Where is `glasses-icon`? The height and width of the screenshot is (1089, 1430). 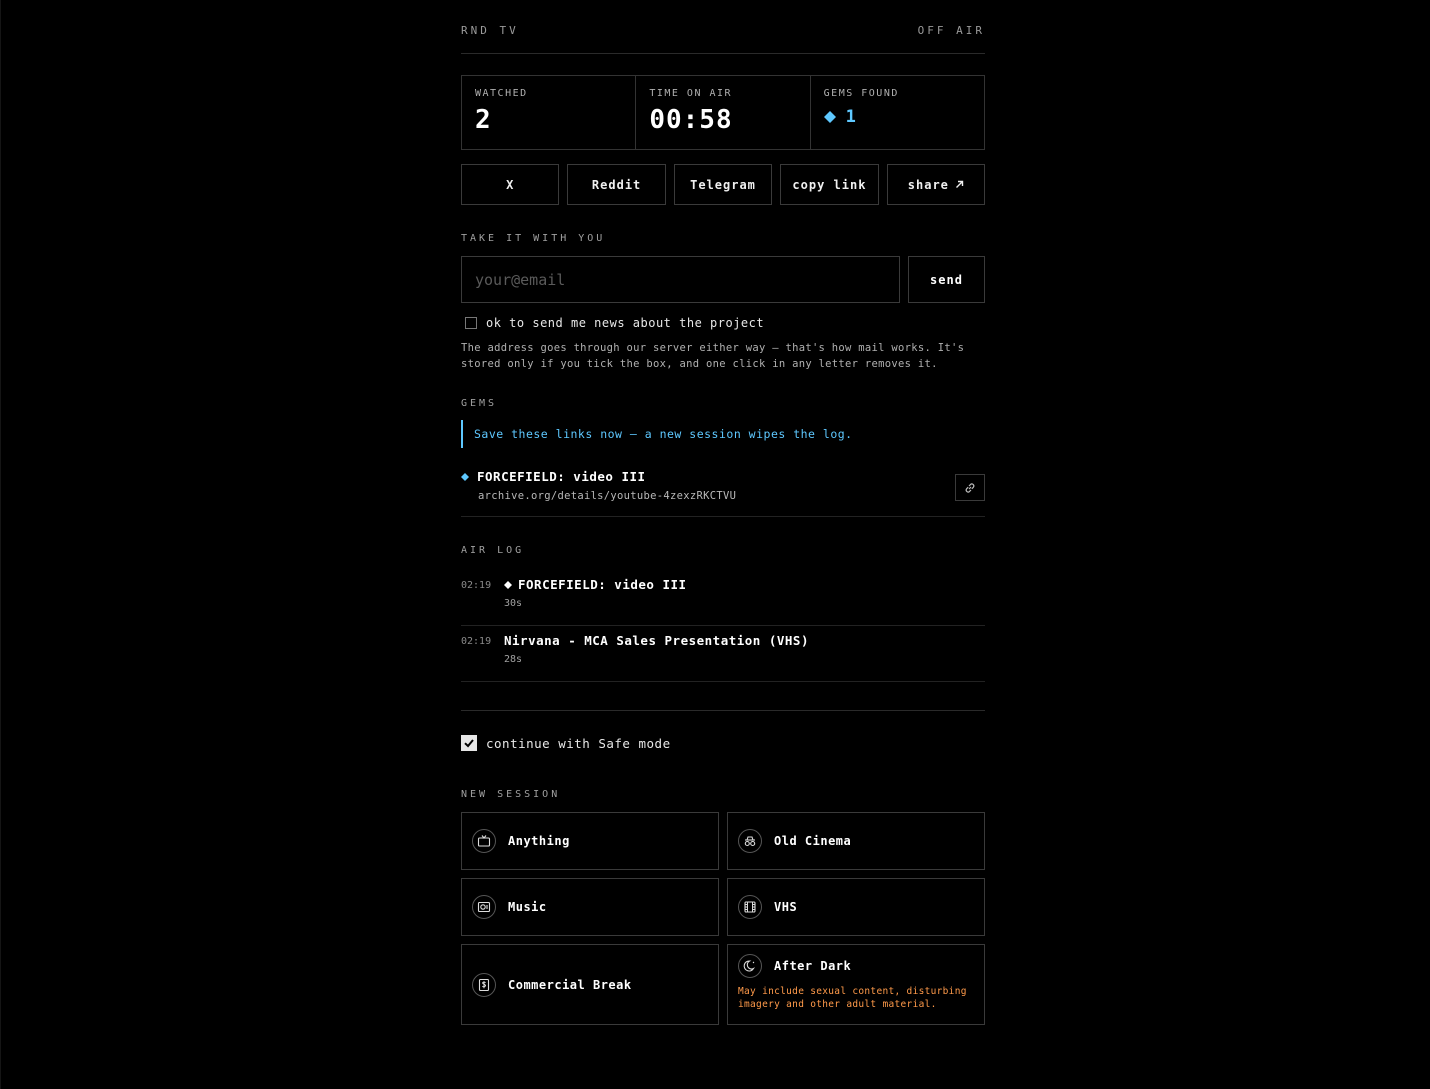
glasses-icon is located at coordinates (750, 841).